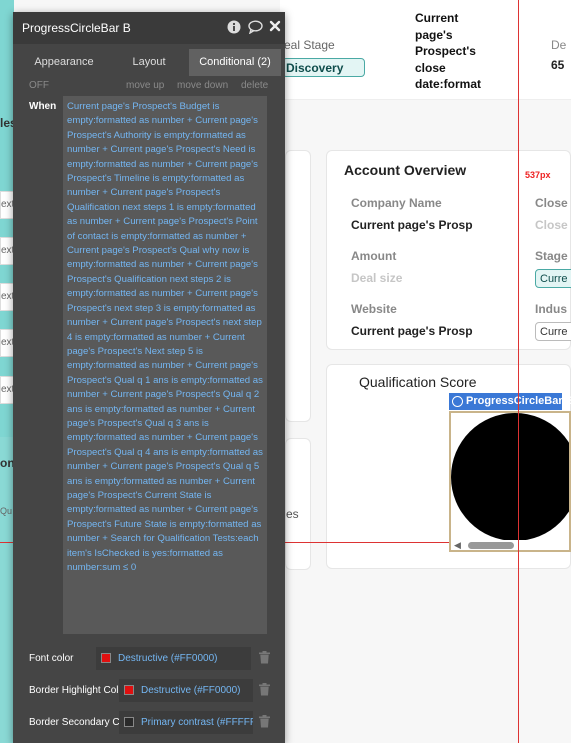 This screenshot has width=571, height=743. I want to click on move-down-link: move down, so click(202, 85).